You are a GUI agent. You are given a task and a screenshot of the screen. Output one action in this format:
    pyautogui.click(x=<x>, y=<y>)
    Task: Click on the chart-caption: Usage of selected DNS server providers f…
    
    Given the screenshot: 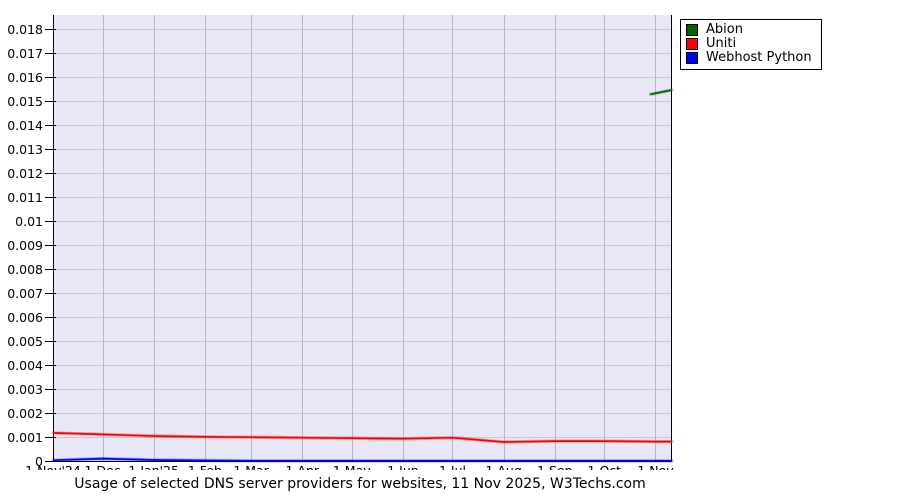 What is the action you would take?
    pyautogui.click(x=360, y=484)
    